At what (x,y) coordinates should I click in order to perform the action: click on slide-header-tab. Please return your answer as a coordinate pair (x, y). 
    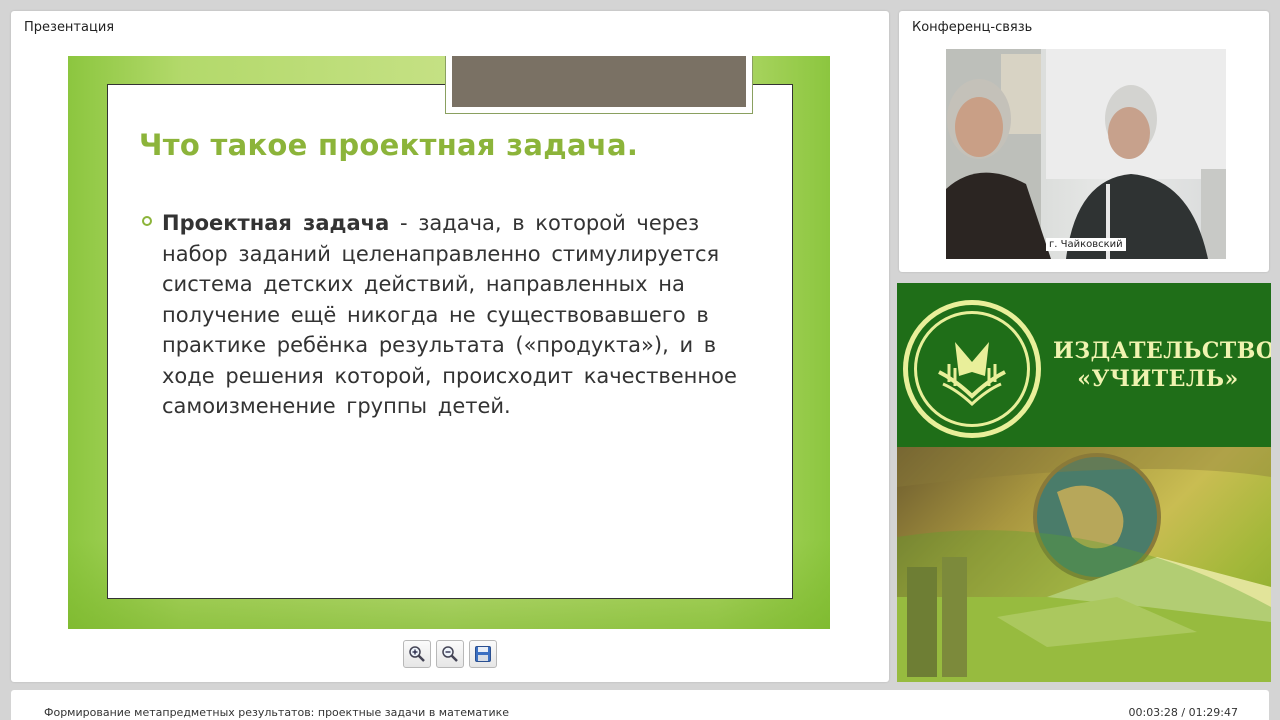
    Looking at the image, I should click on (599, 85).